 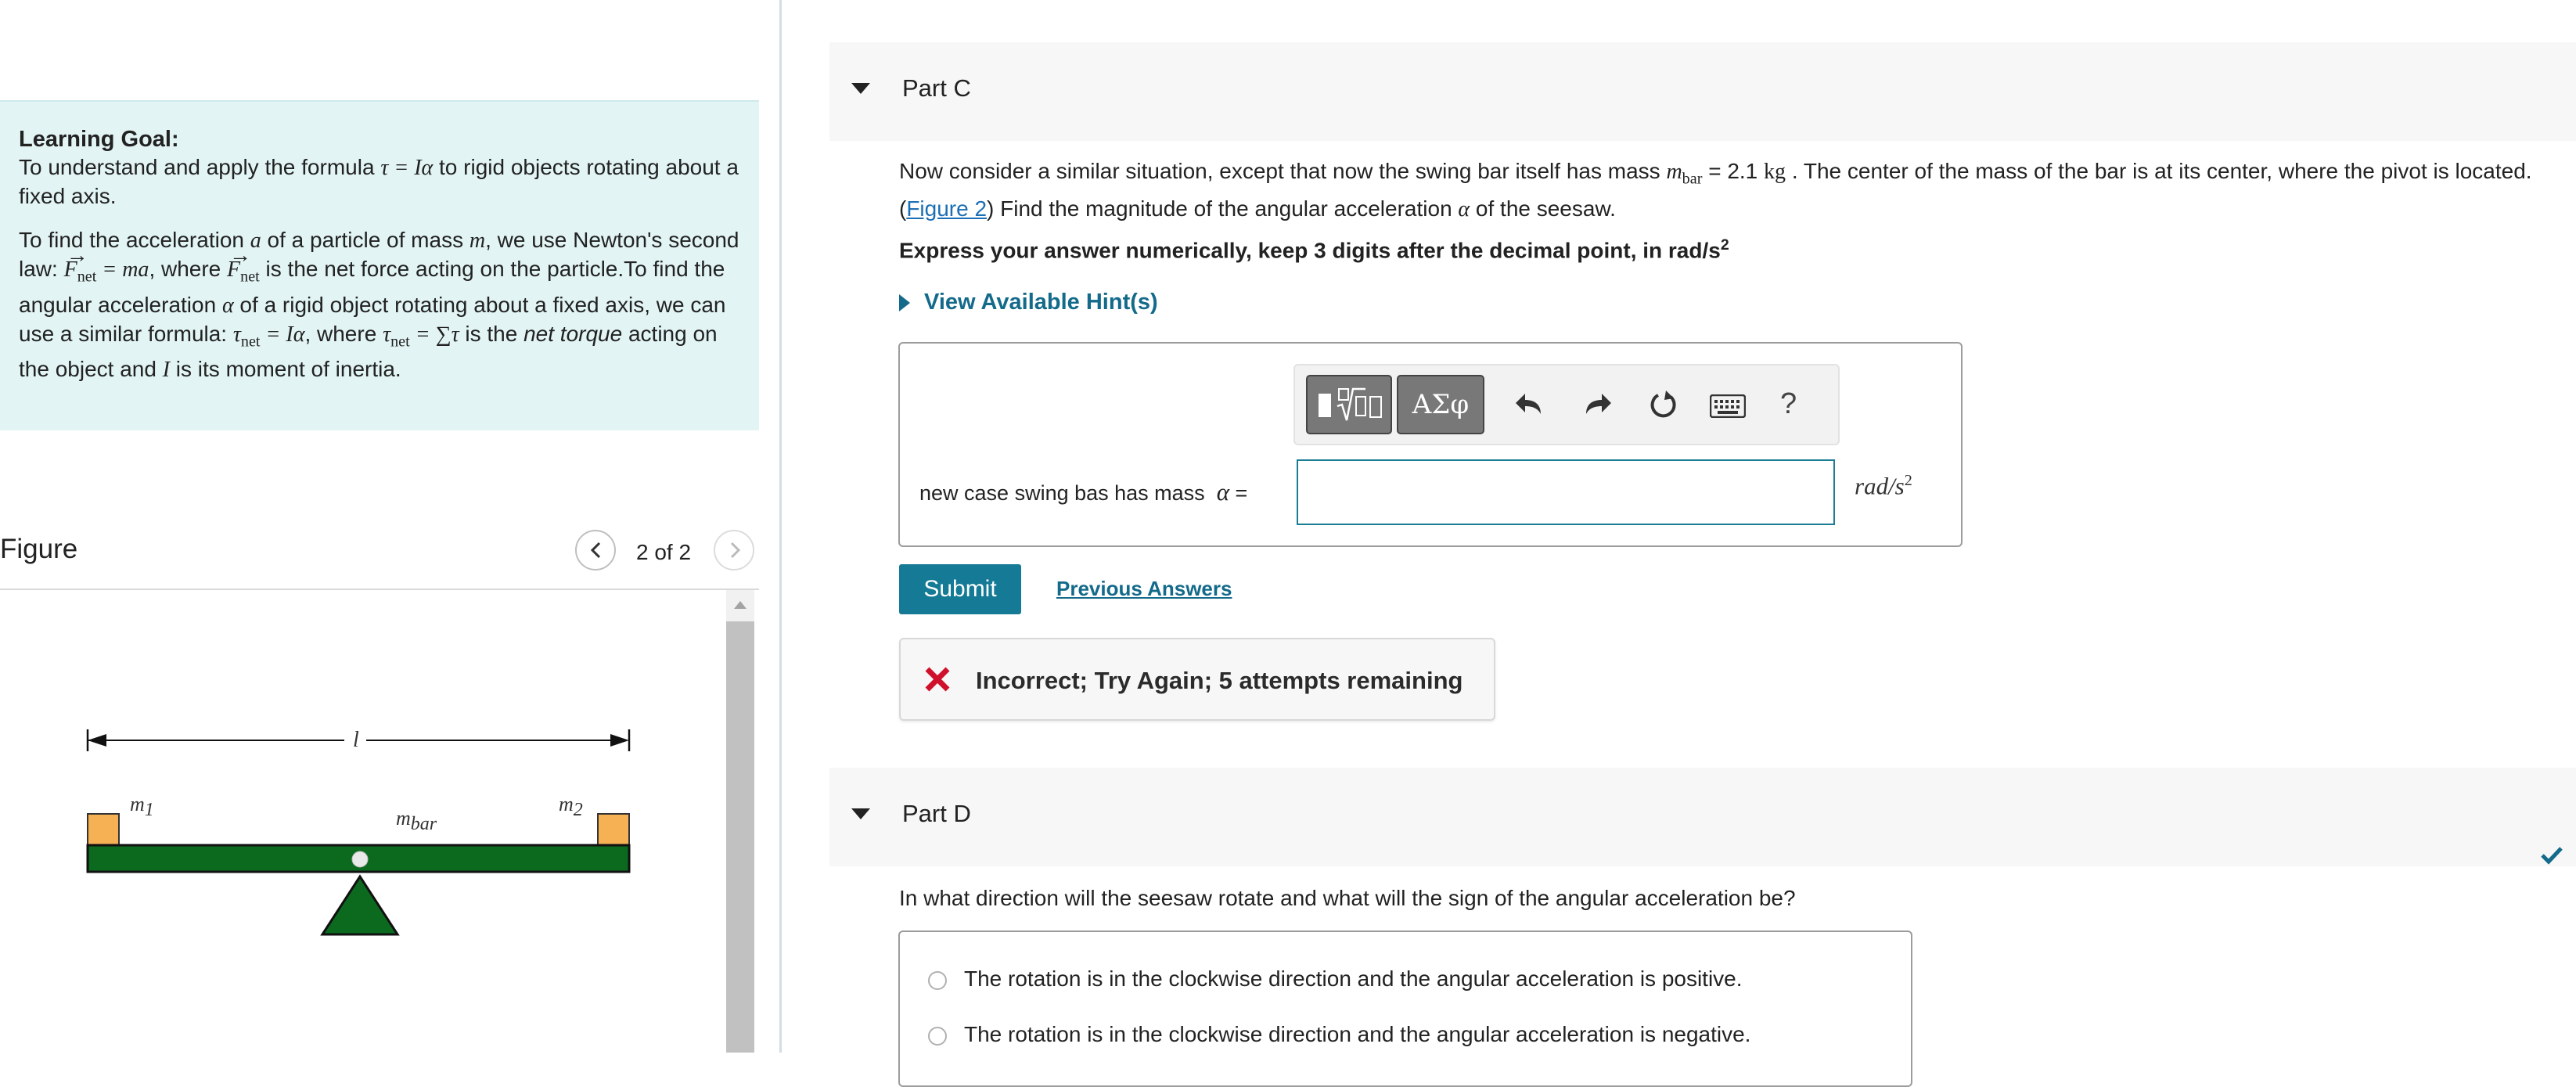 I want to click on arrowhead-right, so click(x=620, y=740).